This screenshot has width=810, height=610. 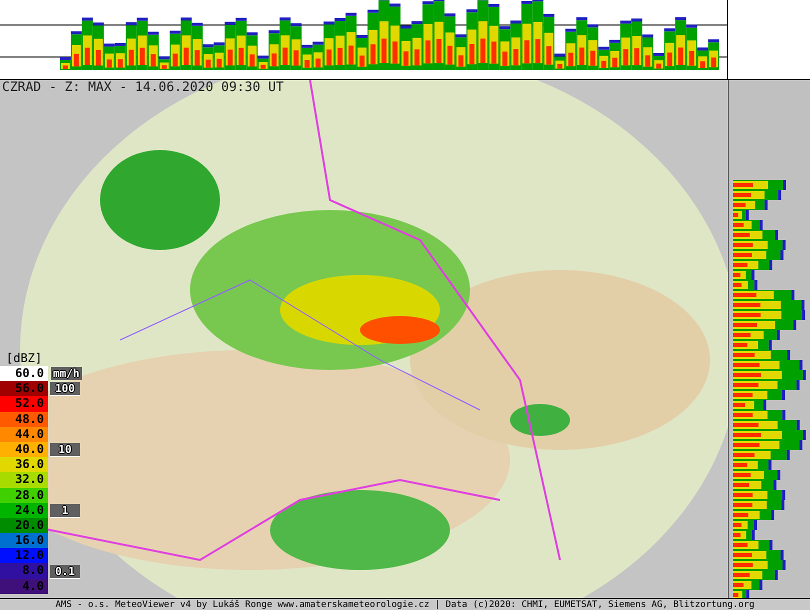 What do you see at coordinates (24, 480) in the screenshot?
I see `legend-swatch: 32.0` at bounding box center [24, 480].